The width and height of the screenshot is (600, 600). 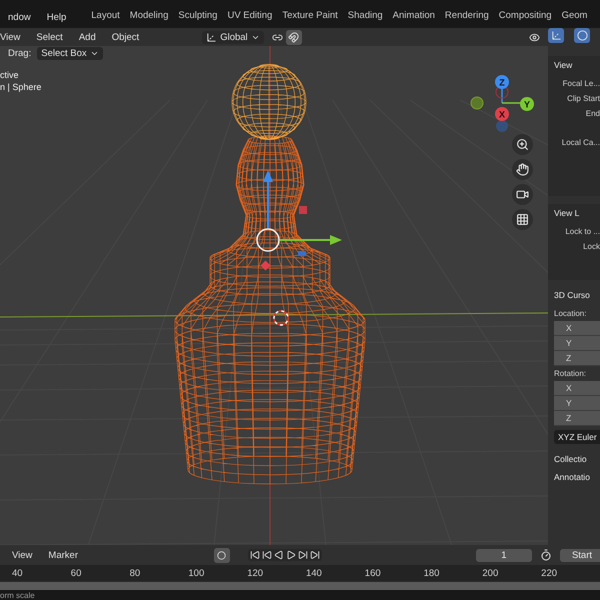 I want to click on ruler-tick: 40, so click(x=18, y=573).